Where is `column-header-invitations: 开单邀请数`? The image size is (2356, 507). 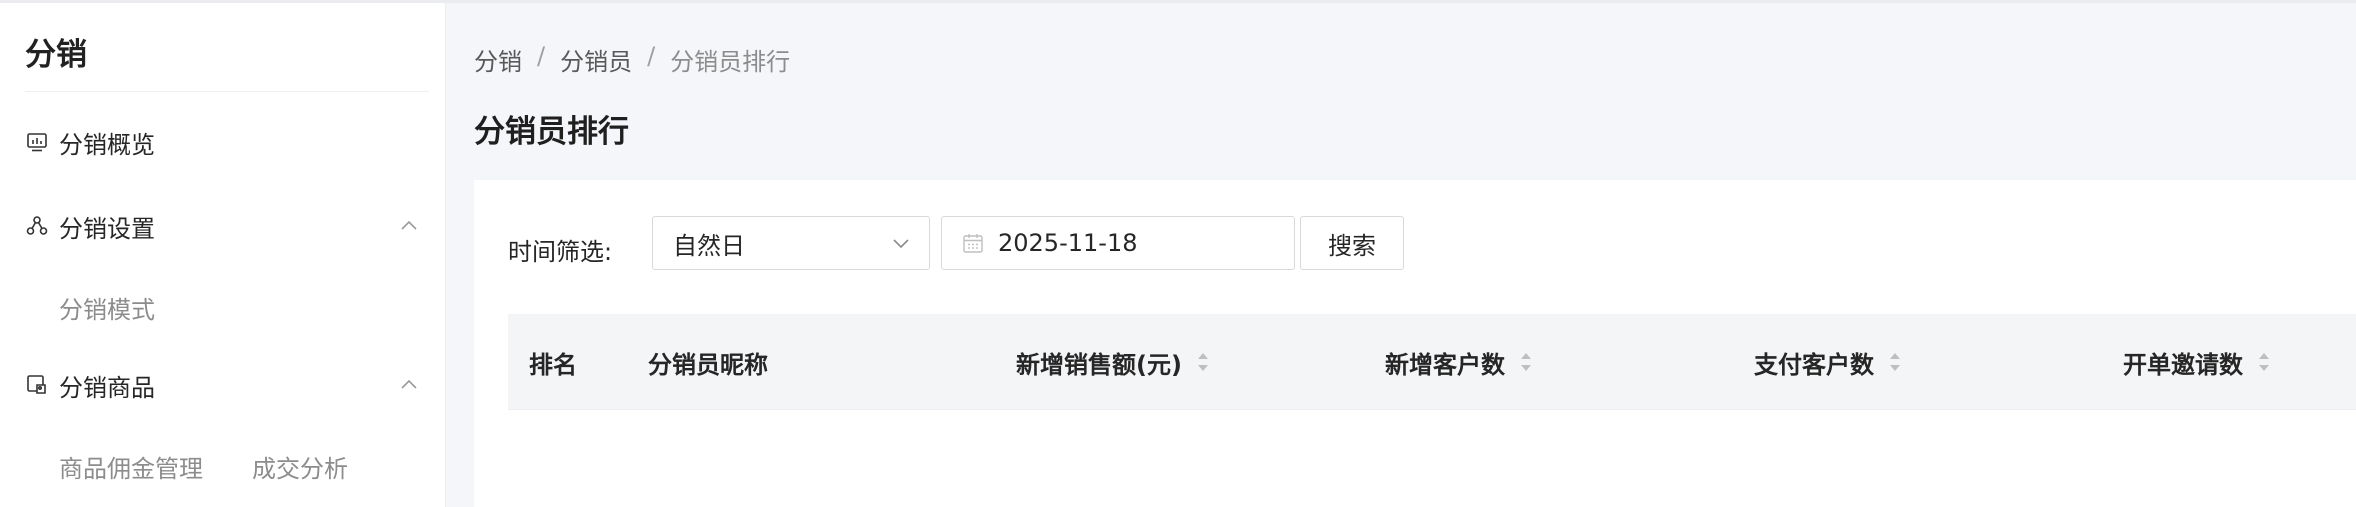 column-header-invitations: 开单邀请数 is located at coordinates (2197, 362).